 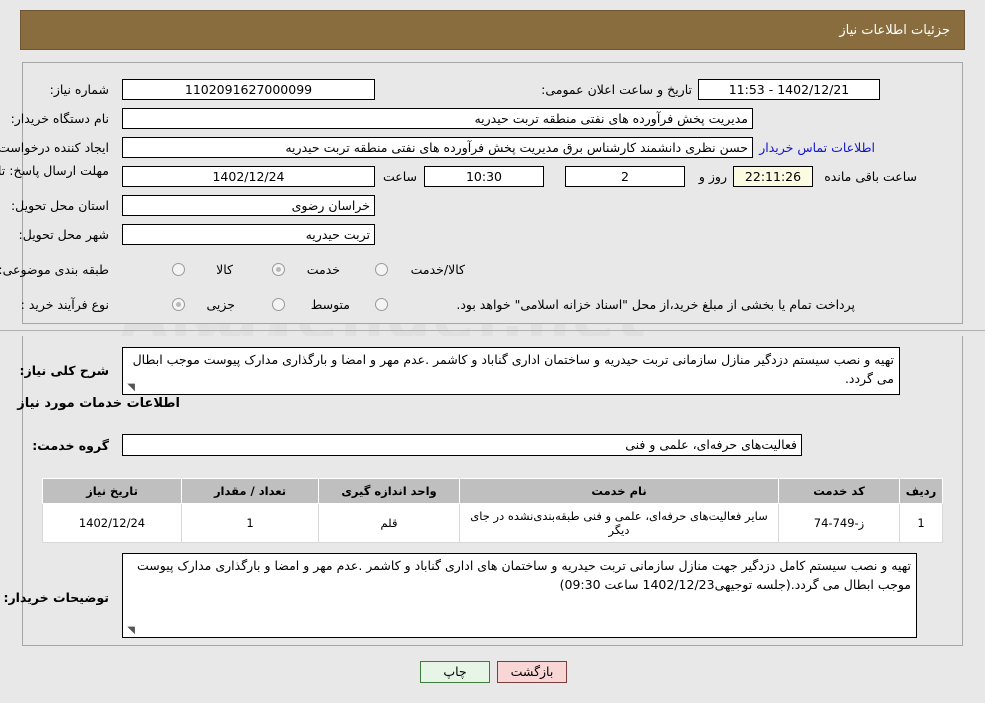 I want to click on back-button: بازگشت, so click(x=532, y=672).